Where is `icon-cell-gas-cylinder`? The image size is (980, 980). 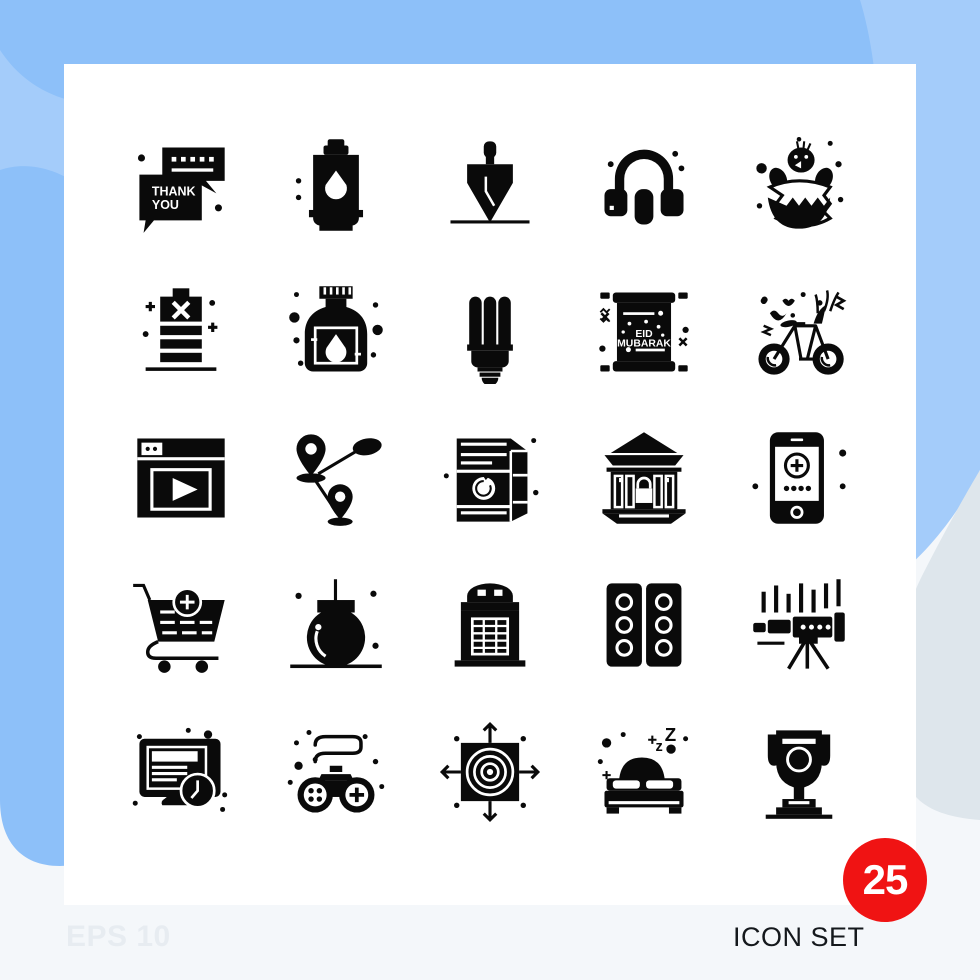
icon-cell-gas-cylinder is located at coordinates (335, 185).